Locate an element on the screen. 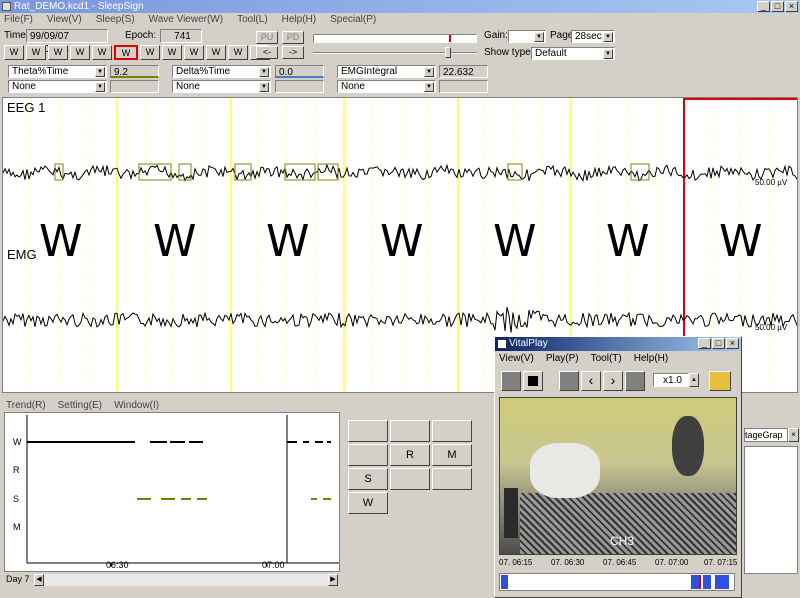 The image size is (800, 598). page-up-button: PU is located at coordinates (267, 37).